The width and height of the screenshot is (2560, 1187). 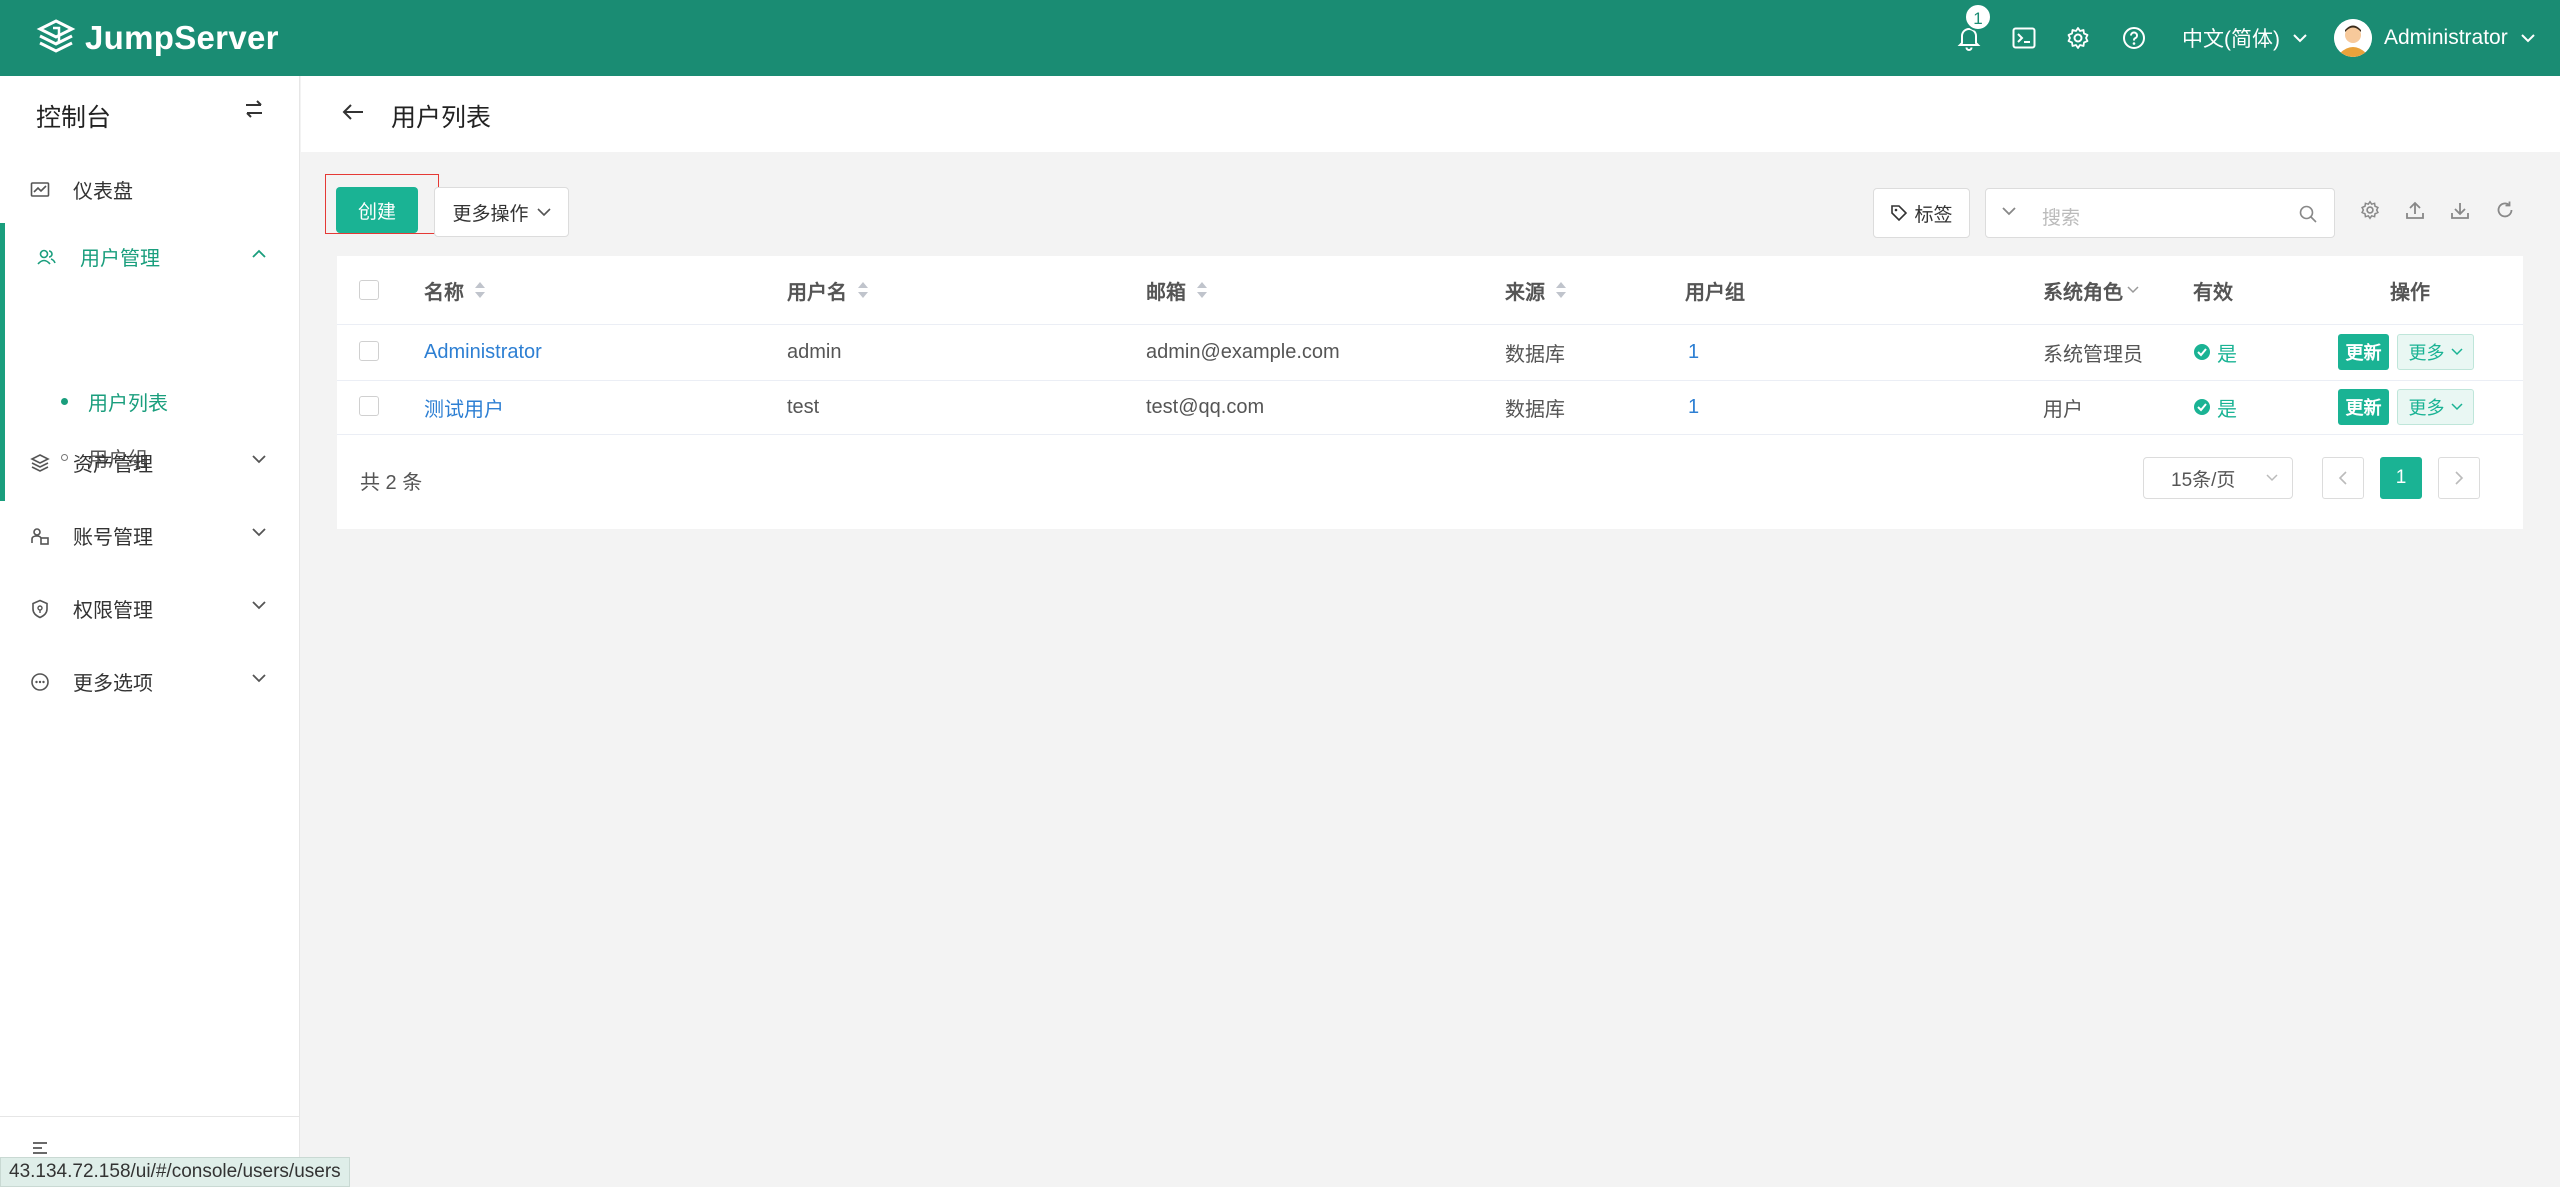 What do you see at coordinates (46, 257) in the screenshot?
I see `users-icon` at bounding box center [46, 257].